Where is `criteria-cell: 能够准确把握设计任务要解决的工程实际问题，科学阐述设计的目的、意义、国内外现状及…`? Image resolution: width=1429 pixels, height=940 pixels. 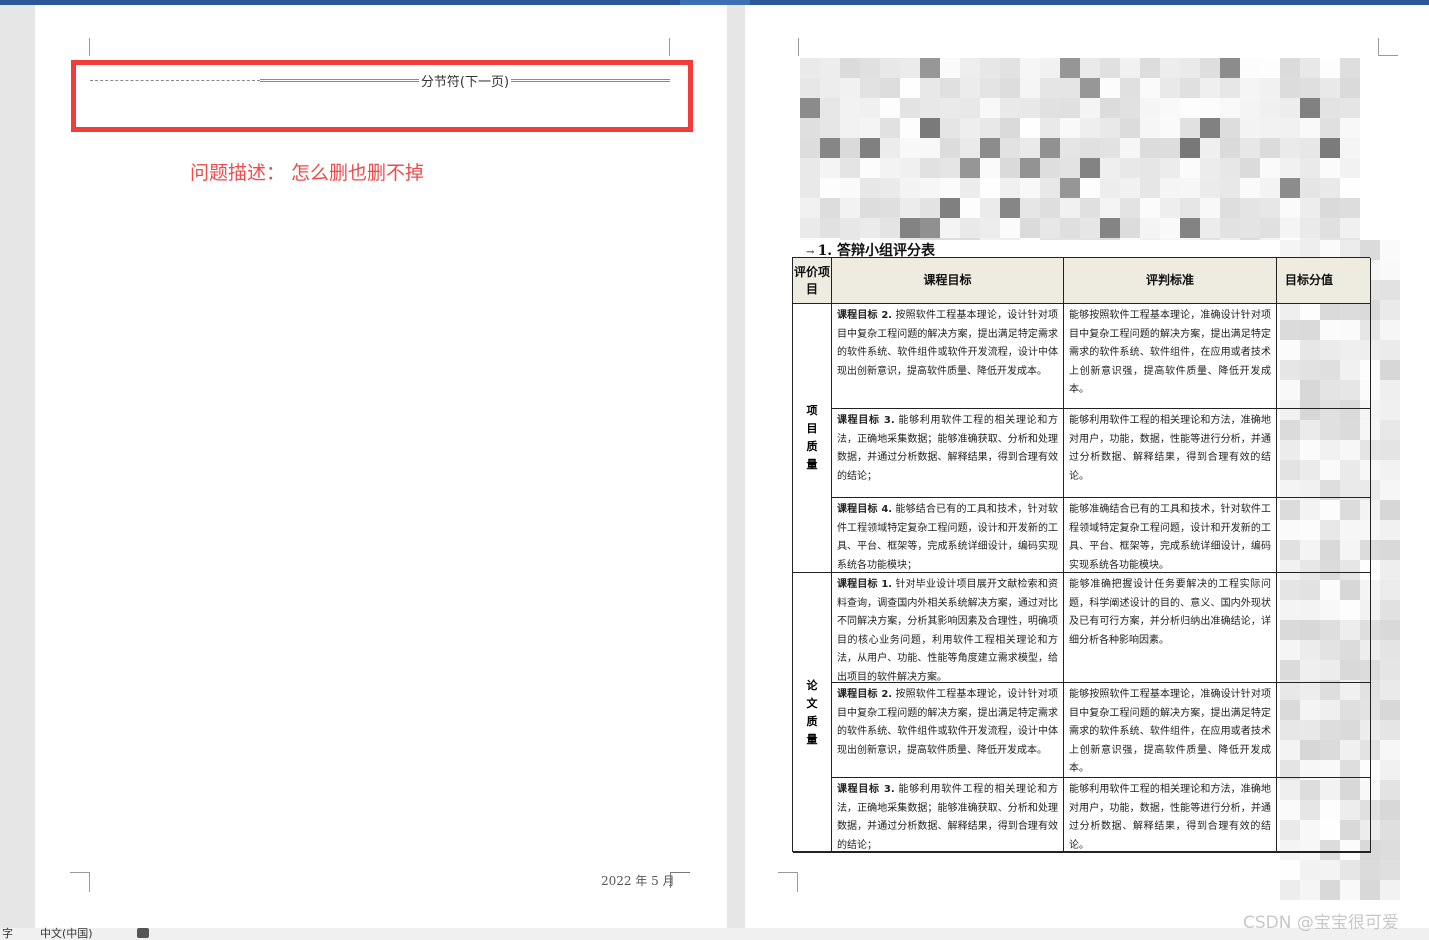 criteria-cell: 能够准确把握设计任务要解决的工程实际问题，科学阐述设计的目的、意义、国内外现状及… is located at coordinates (1170, 628).